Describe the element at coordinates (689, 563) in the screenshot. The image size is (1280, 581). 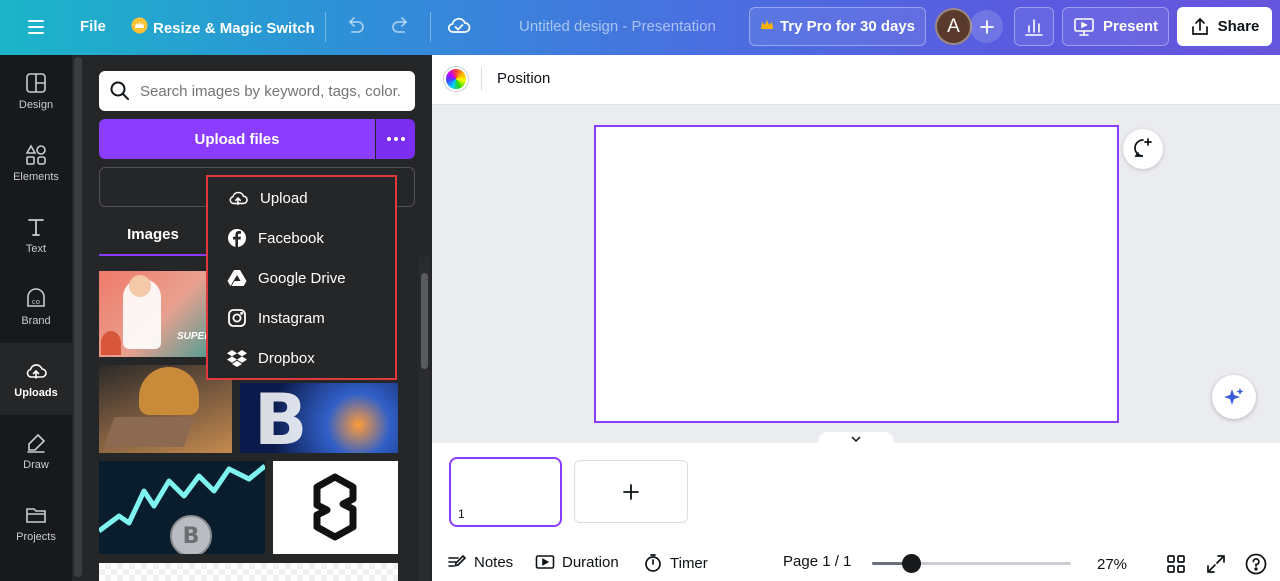
I see `timer-label: Timer` at that location.